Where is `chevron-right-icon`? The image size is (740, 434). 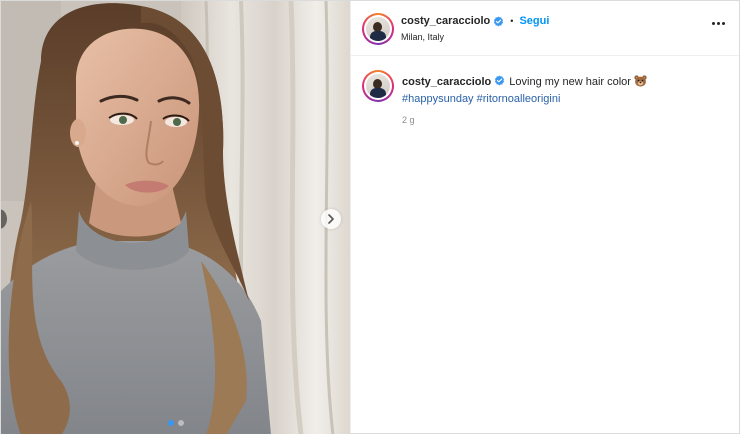
chevron-right-icon is located at coordinates (331, 219).